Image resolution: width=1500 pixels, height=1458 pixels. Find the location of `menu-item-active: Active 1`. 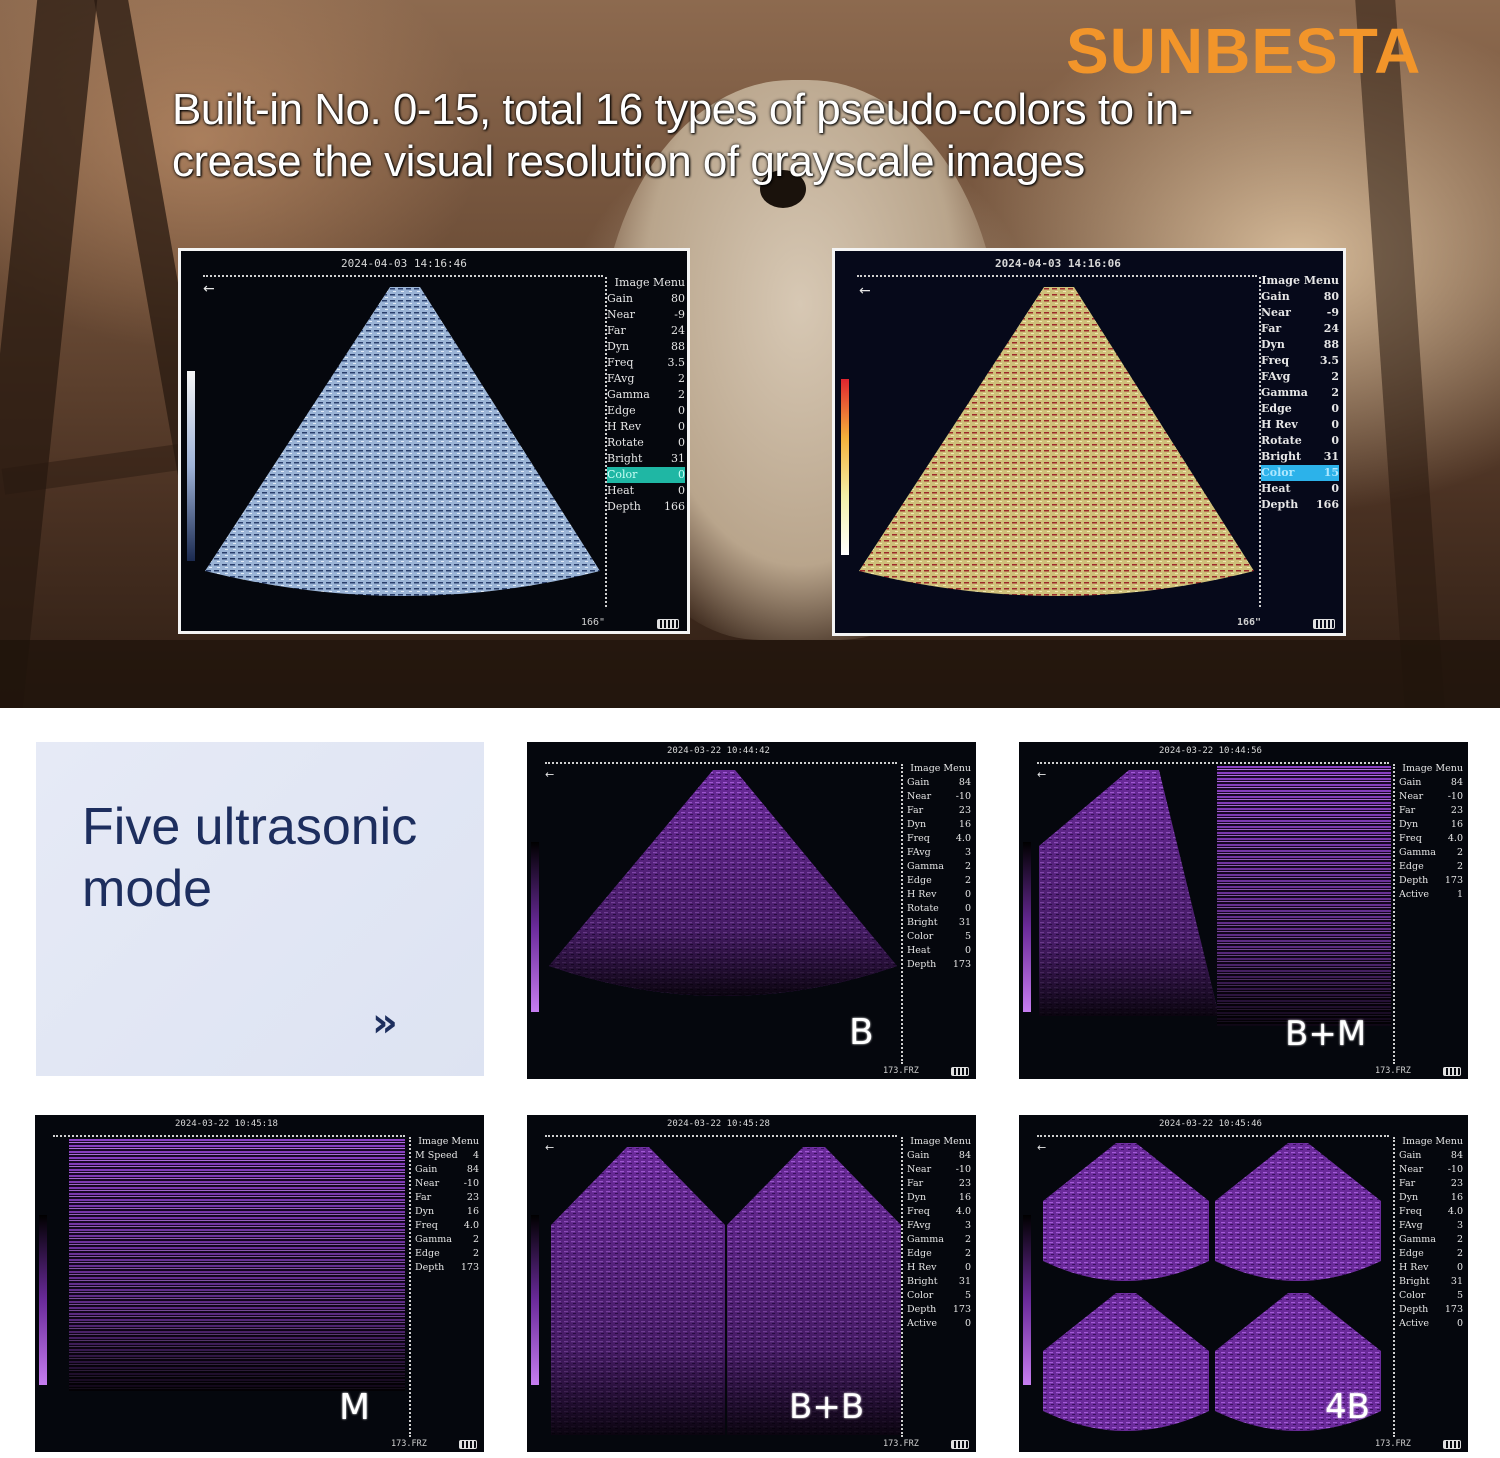

menu-item-active: Active 1 is located at coordinates (1431, 895).